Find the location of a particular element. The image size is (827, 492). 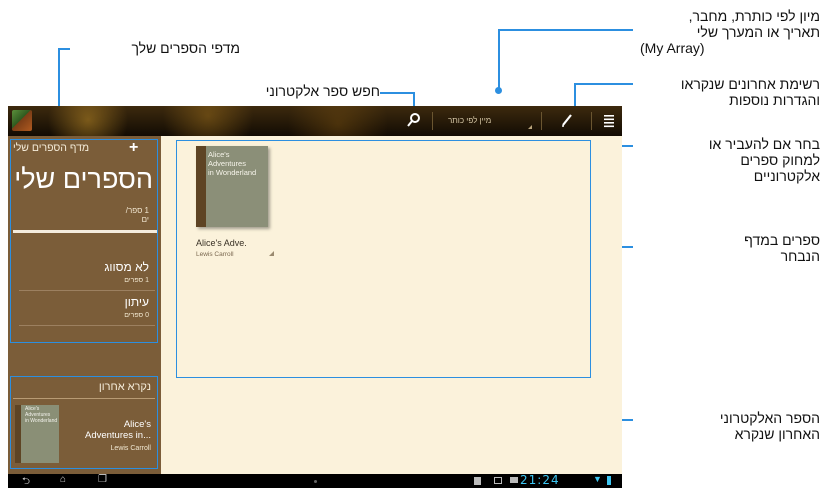

system-bar: ⮌ ⌂ ❐ 21:24 ▼ is located at coordinates (315, 480).